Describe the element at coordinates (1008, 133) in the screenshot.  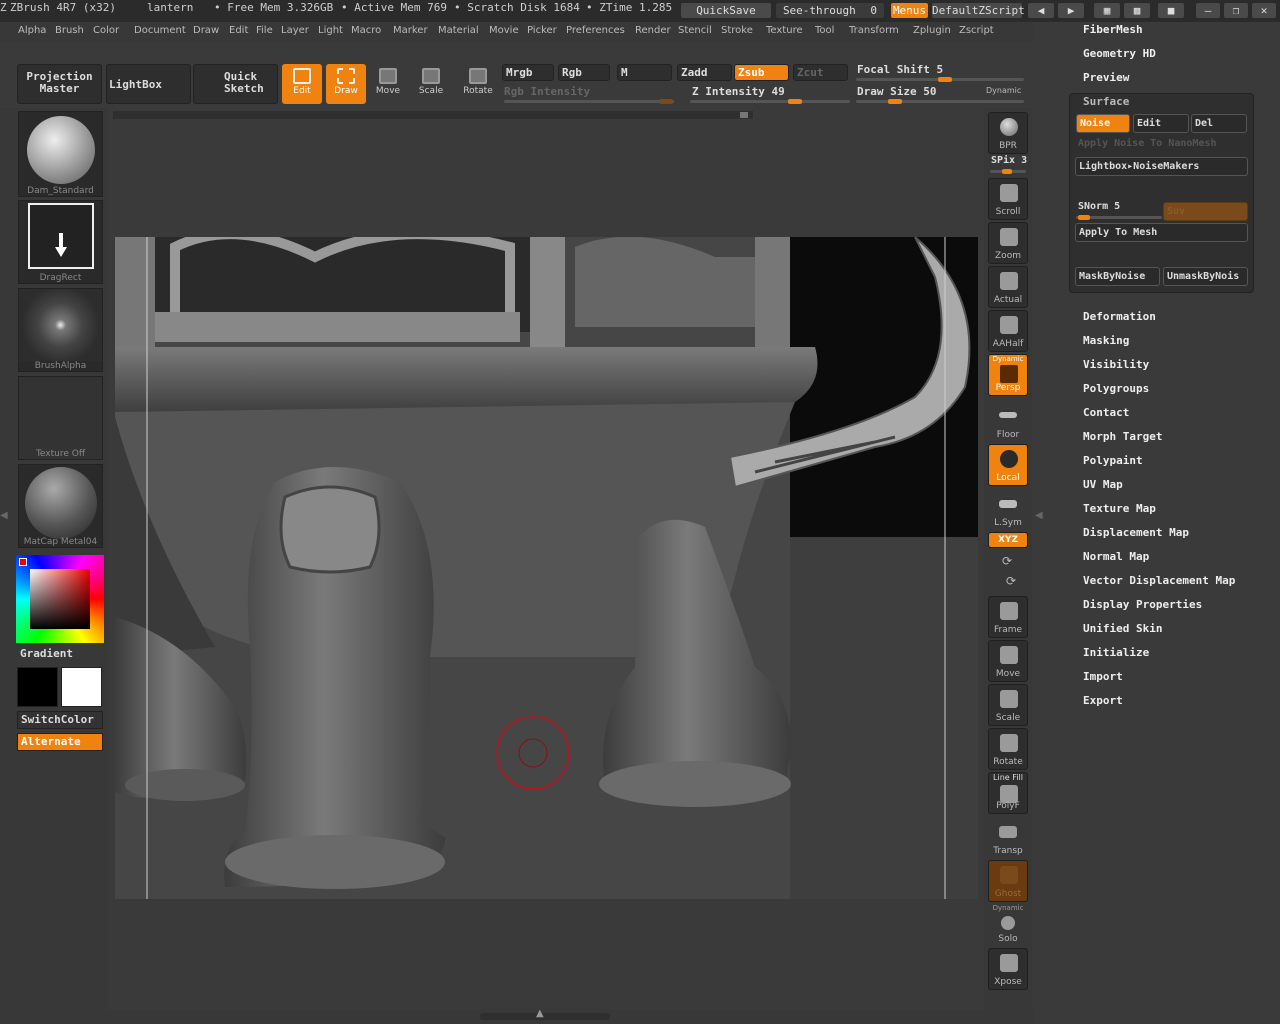
I see `bpr-button: BPR` at that location.